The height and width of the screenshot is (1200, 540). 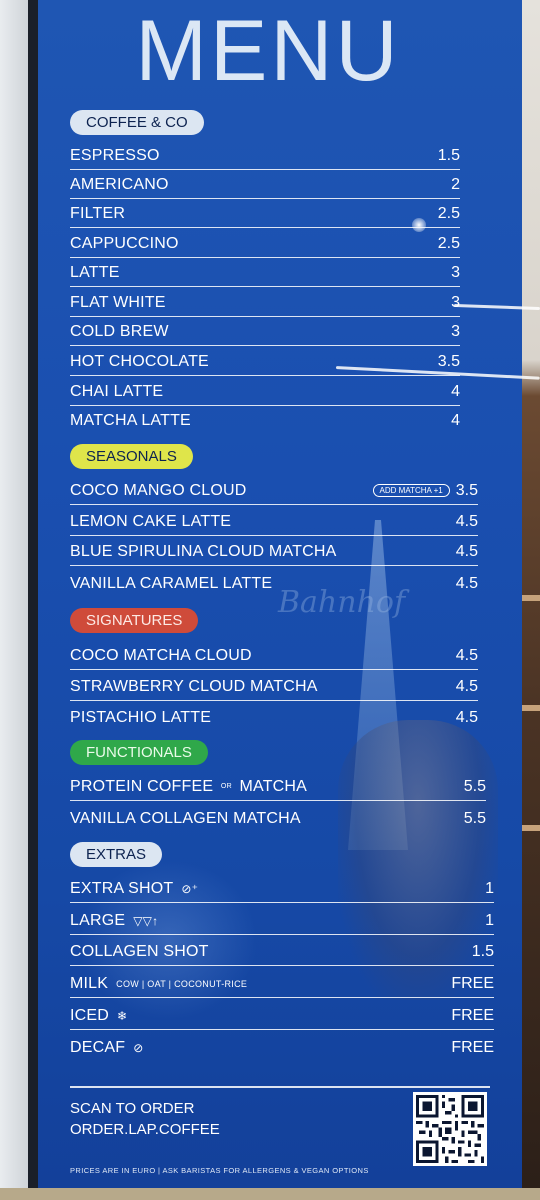 What do you see at coordinates (145, 1129) in the screenshot?
I see `order-url: ORDER.LAP.COFFEE` at bounding box center [145, 1129].